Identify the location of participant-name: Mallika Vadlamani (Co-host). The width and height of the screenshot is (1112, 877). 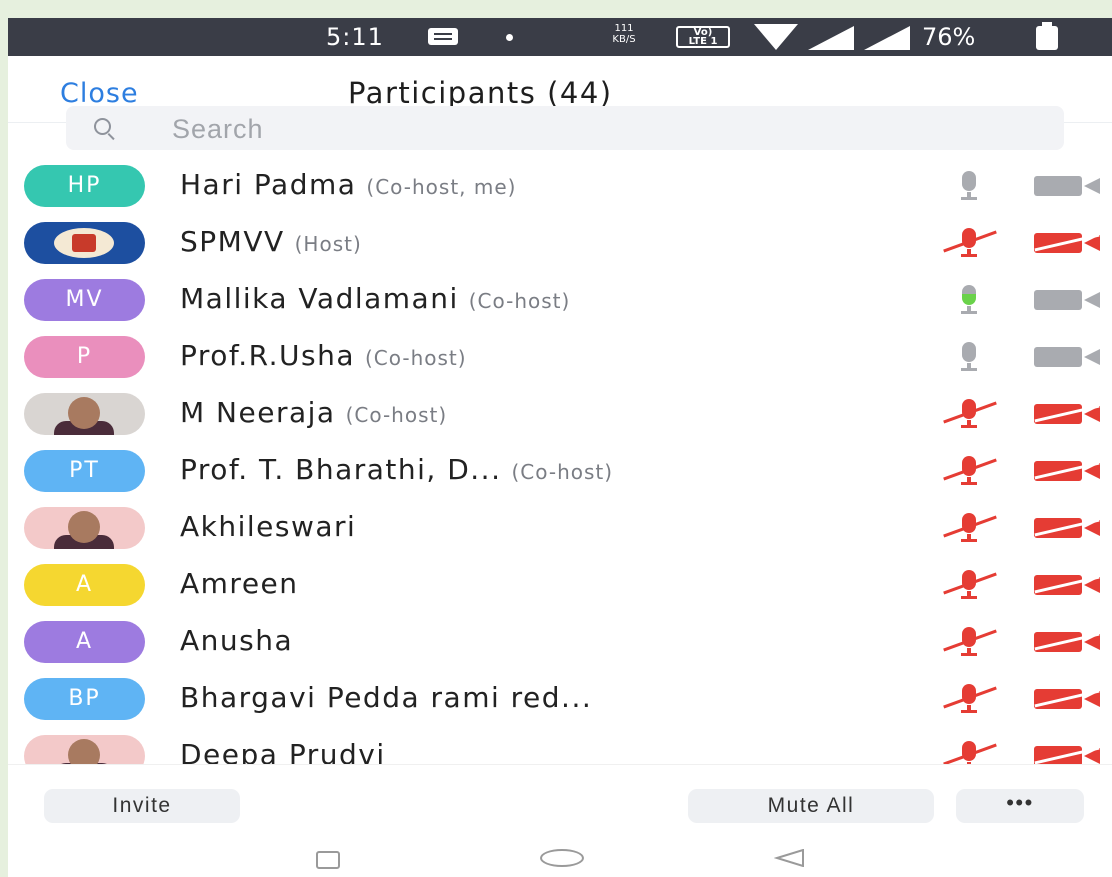
(375, 298).